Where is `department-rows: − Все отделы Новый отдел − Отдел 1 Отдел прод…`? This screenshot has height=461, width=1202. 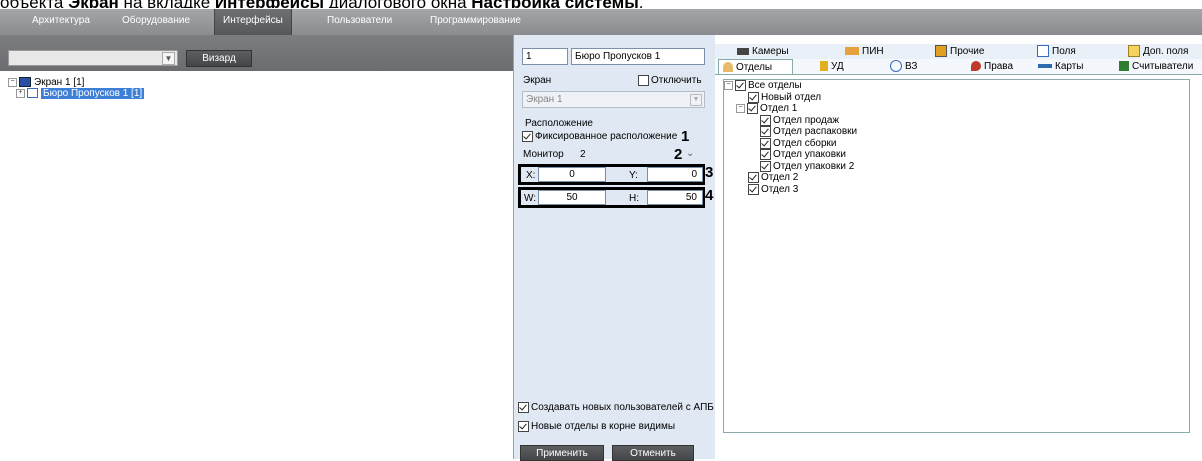
department-rows: − Все отделы Новый отдел − Отдел 1 Отдел прод… is located at coordinates (956, 137).